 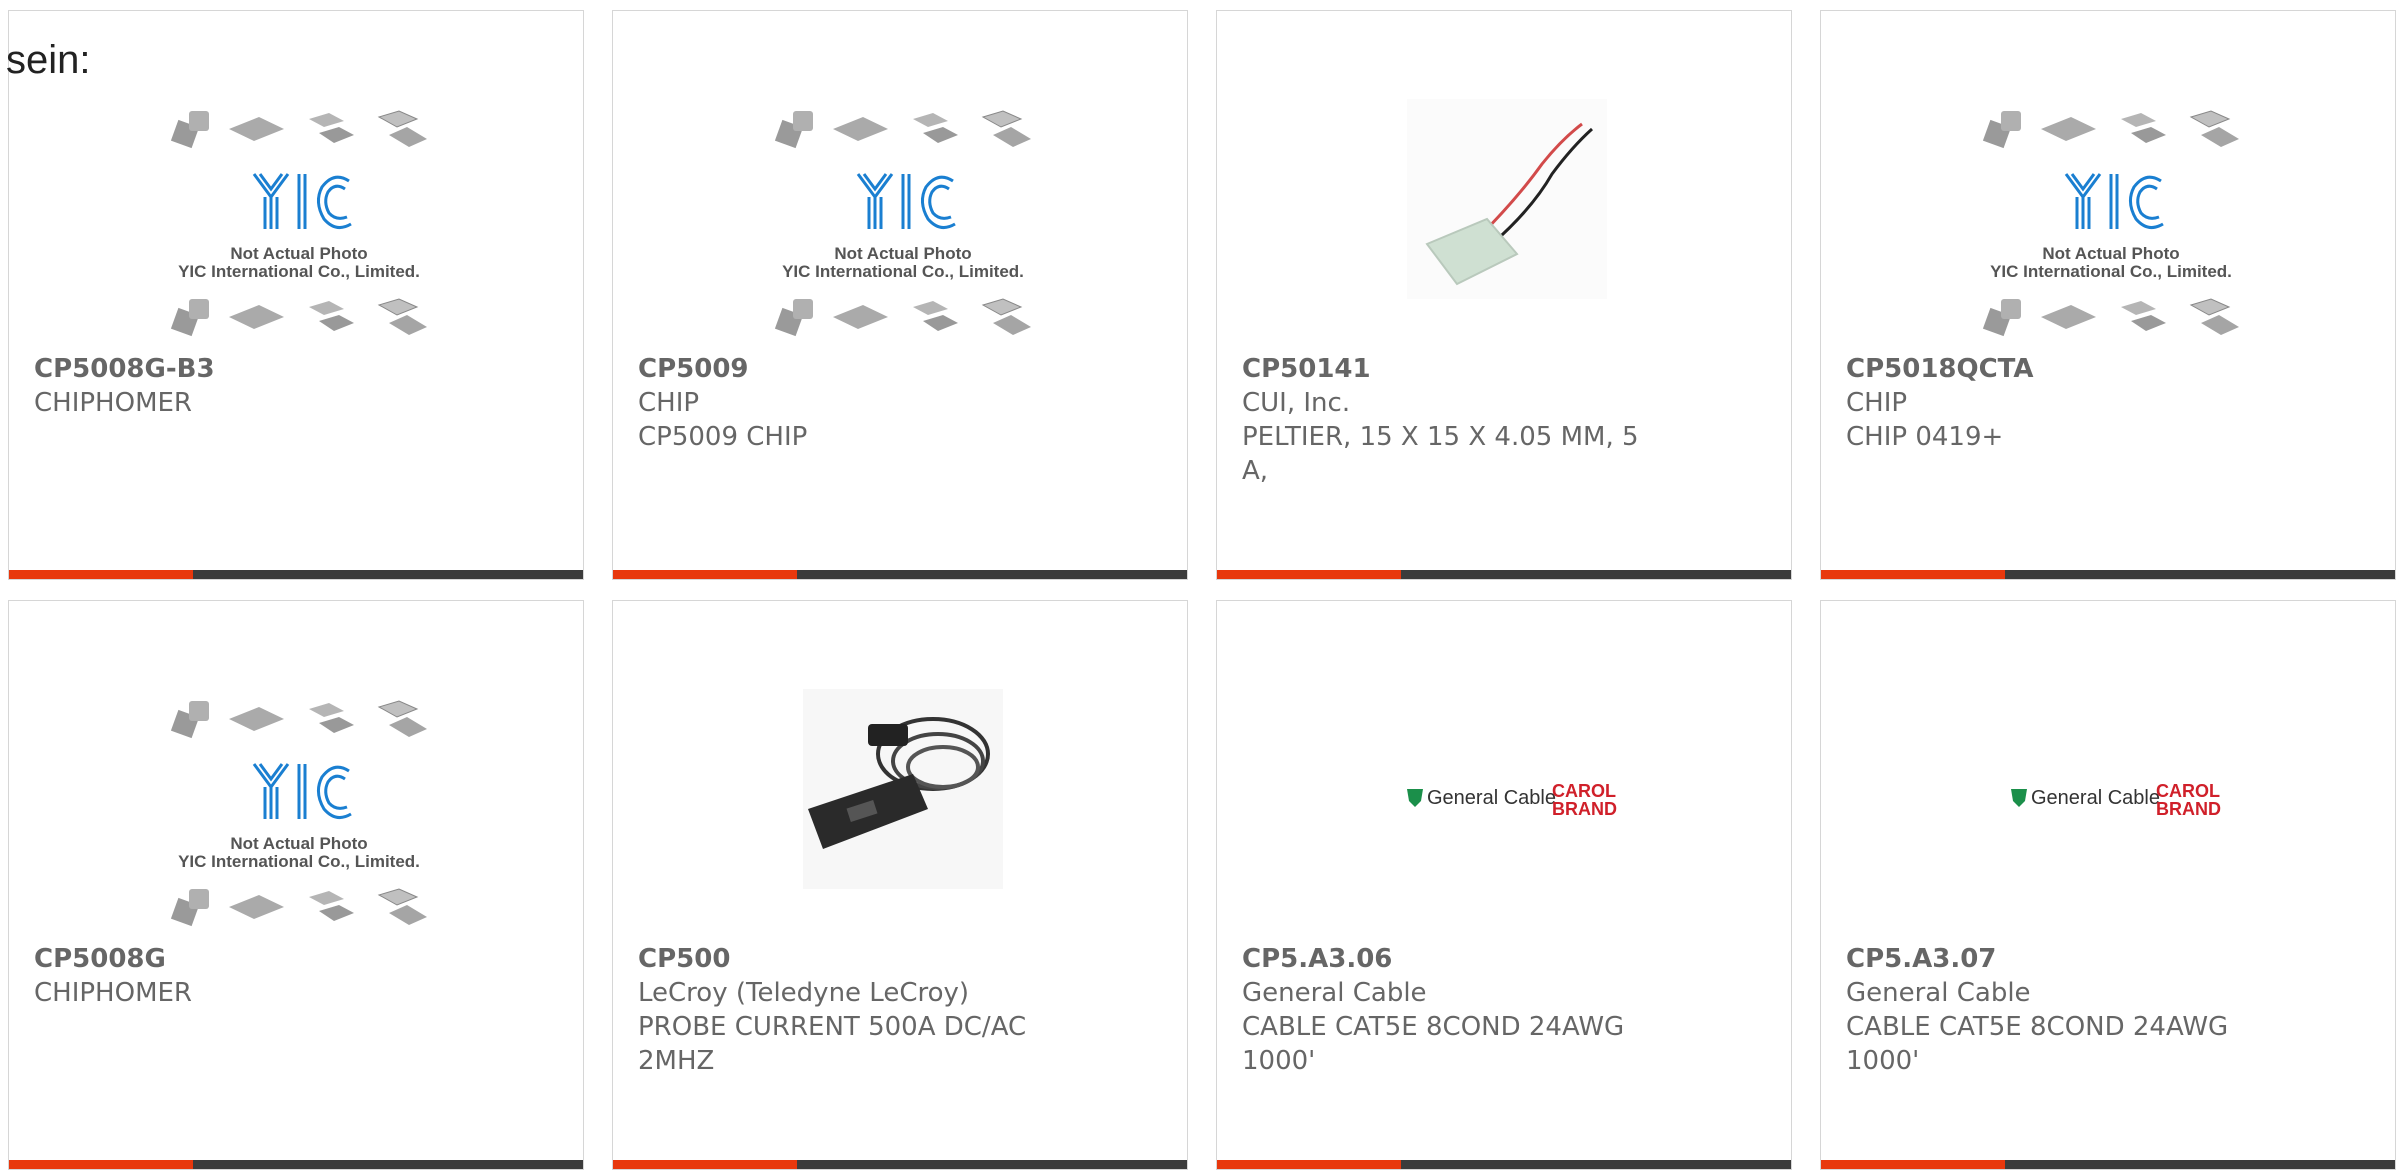 I want to click on part-number-link: CP5018QCTA, so click(x=2056, y=369).